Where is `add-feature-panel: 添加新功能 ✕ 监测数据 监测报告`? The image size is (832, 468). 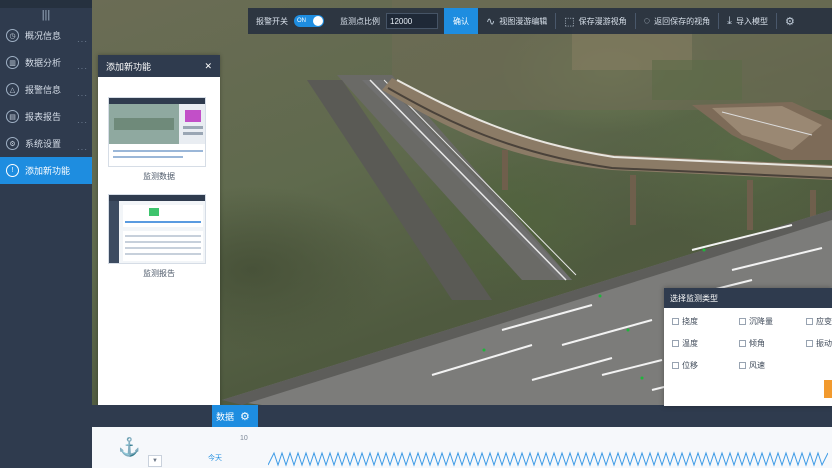 add-feature-panel: 添加新功能 ✕ 监测数据 监测报告 is located at coordinates (159, 250).